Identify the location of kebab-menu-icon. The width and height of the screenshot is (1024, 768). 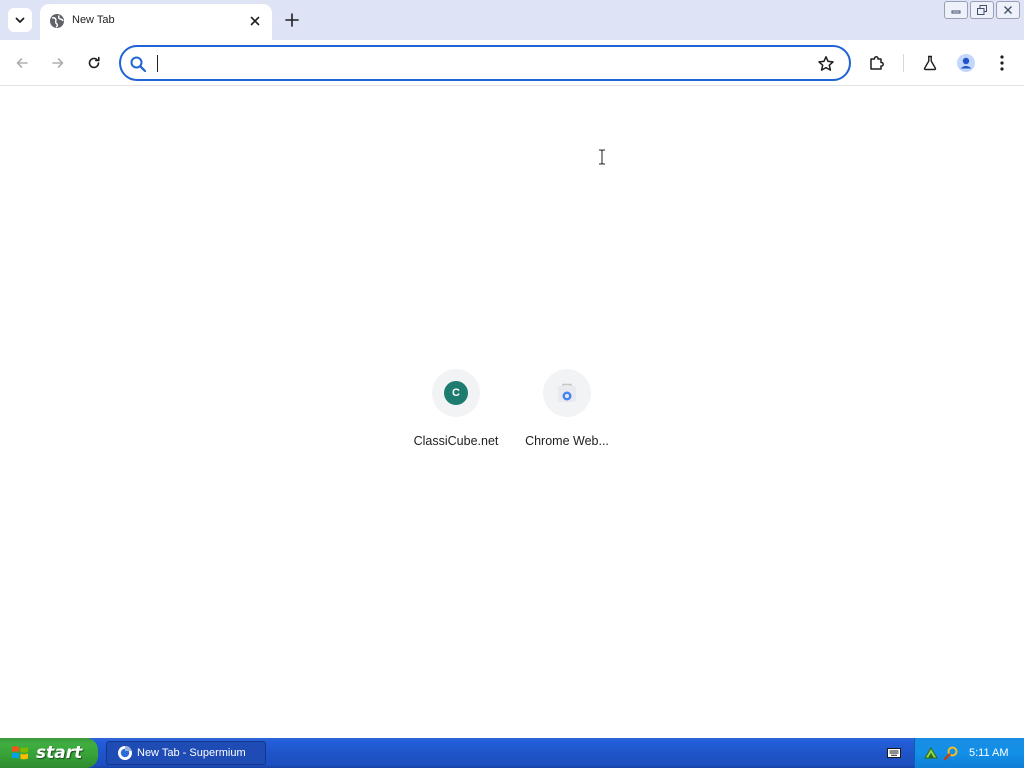
(1002, 63).